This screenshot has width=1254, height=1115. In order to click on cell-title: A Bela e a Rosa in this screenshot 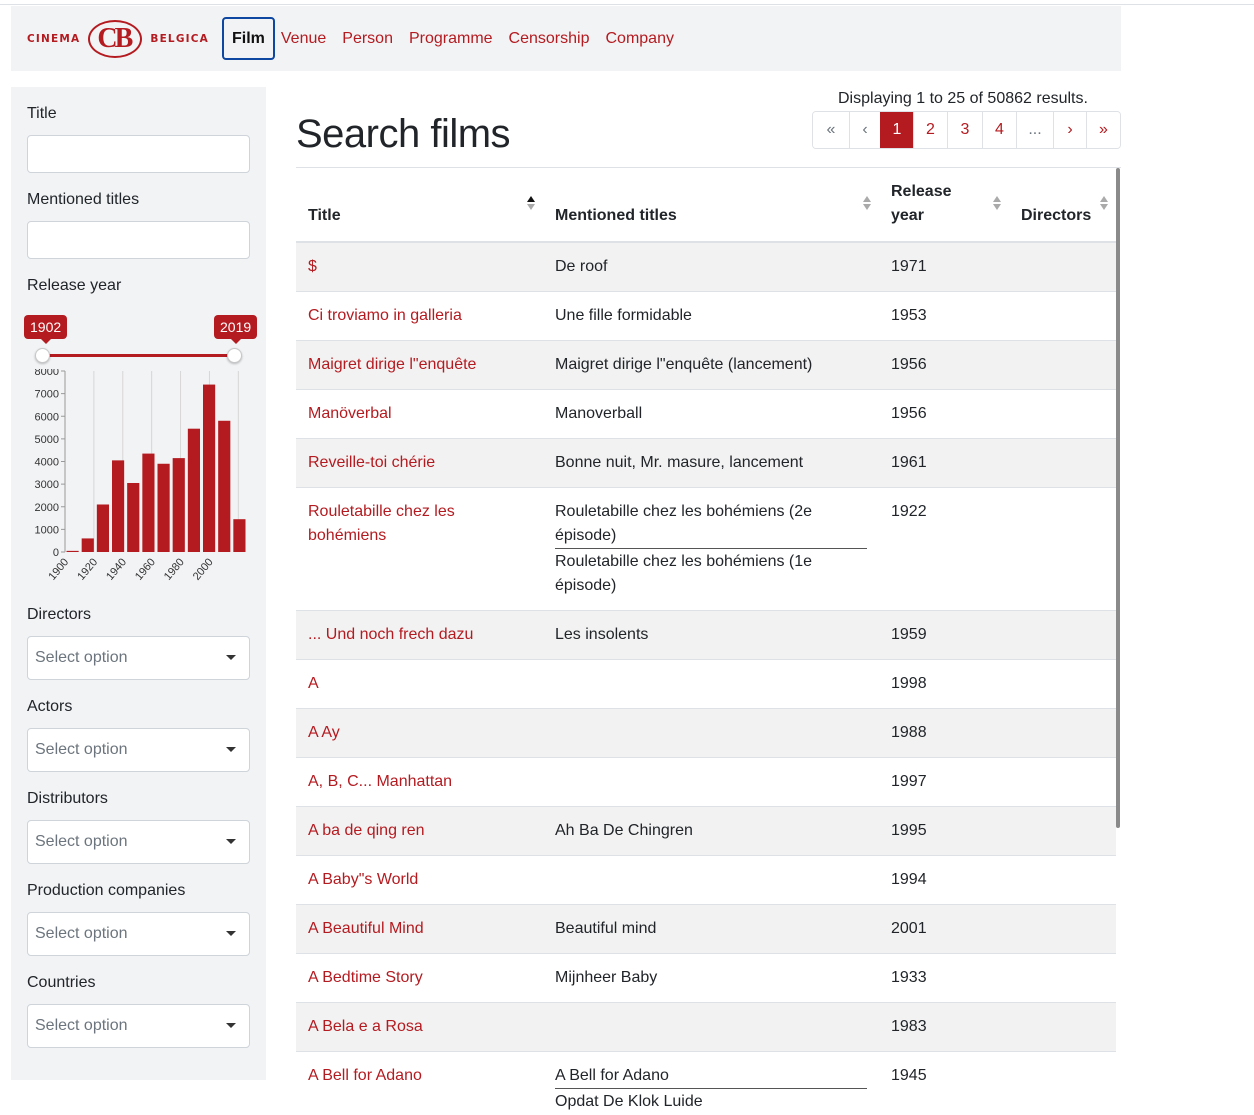, I will do `click(419, 1027)`.